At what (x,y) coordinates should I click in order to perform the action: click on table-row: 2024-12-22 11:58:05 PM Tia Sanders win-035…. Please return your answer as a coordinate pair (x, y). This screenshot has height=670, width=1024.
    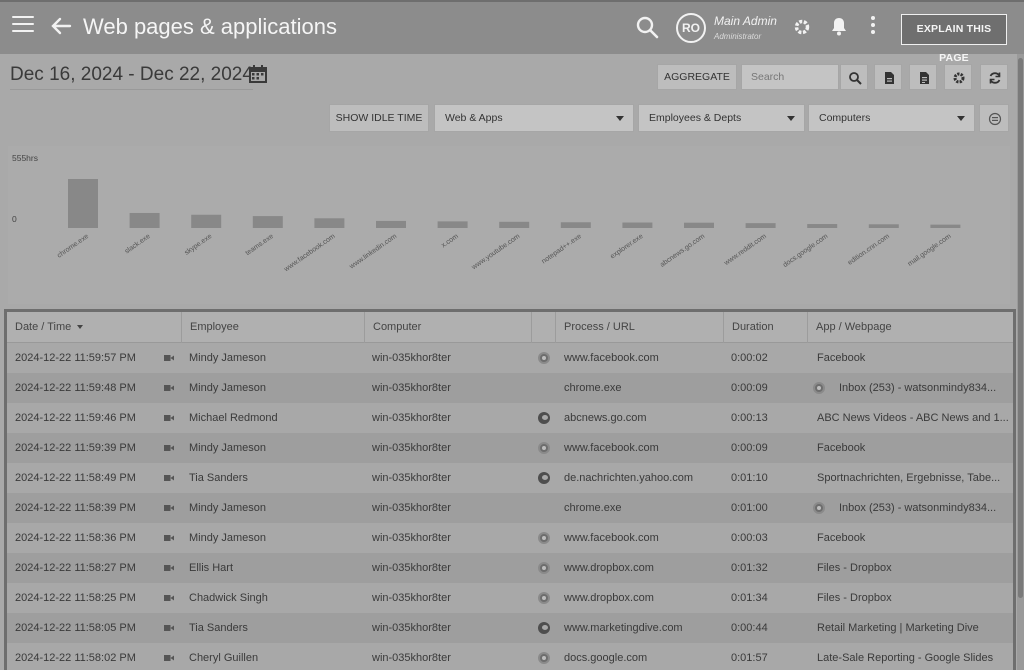
    Looking at the image, I should click on (510, 628).